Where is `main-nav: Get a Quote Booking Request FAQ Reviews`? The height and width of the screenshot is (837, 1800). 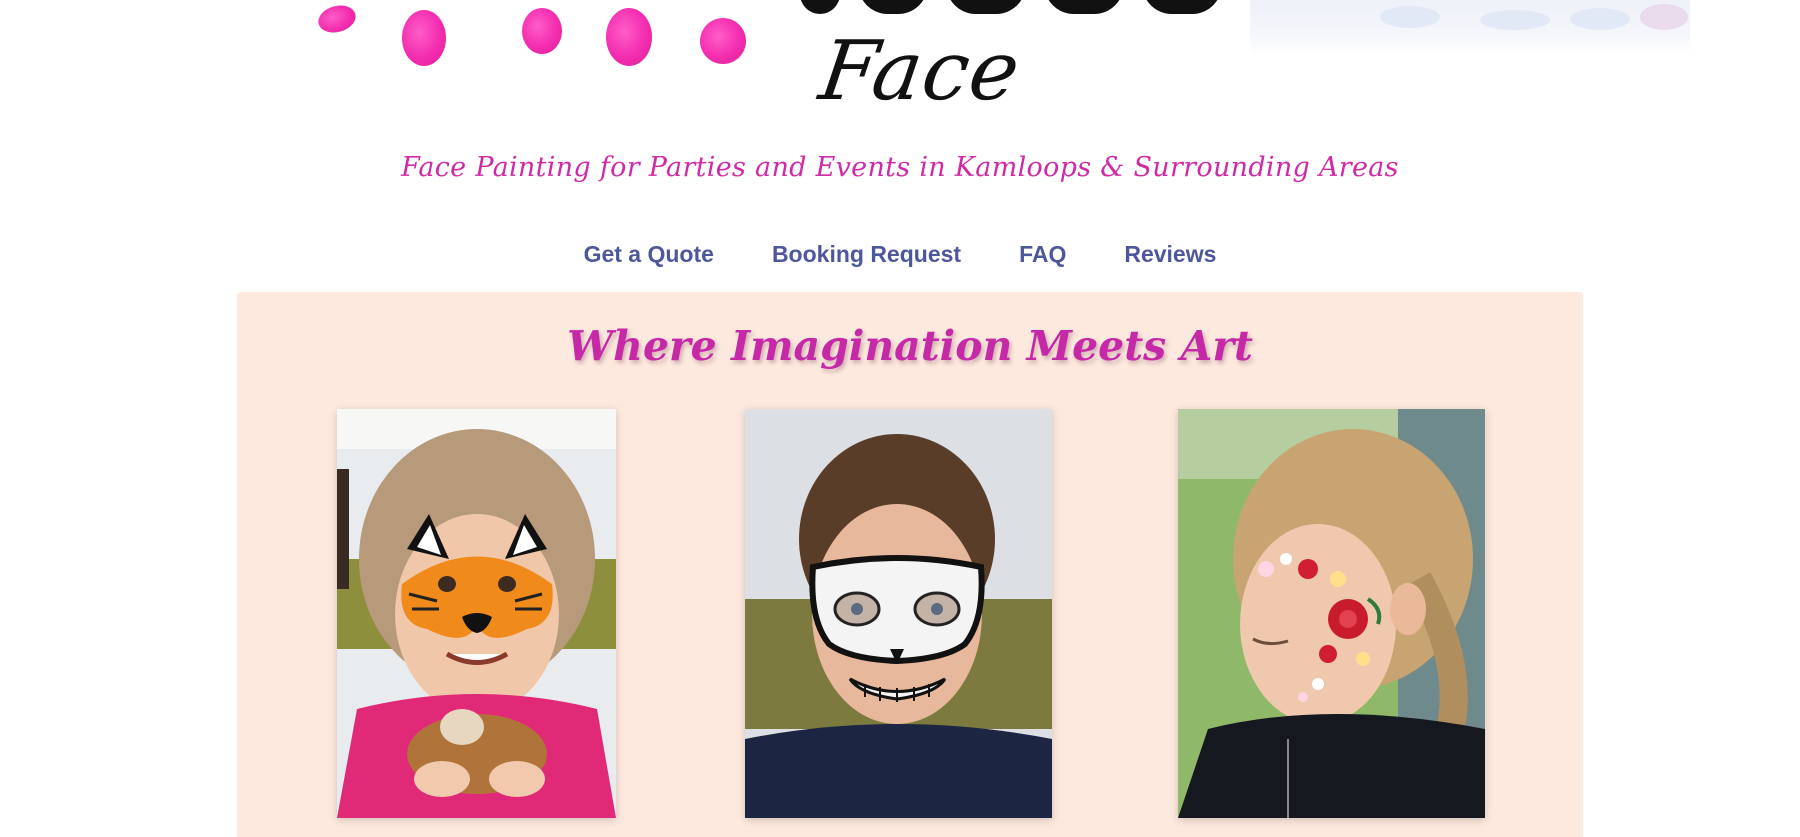 main-nav: Get a Quote Booking Request FAQ Reviews is located at coordinates (900, 254).